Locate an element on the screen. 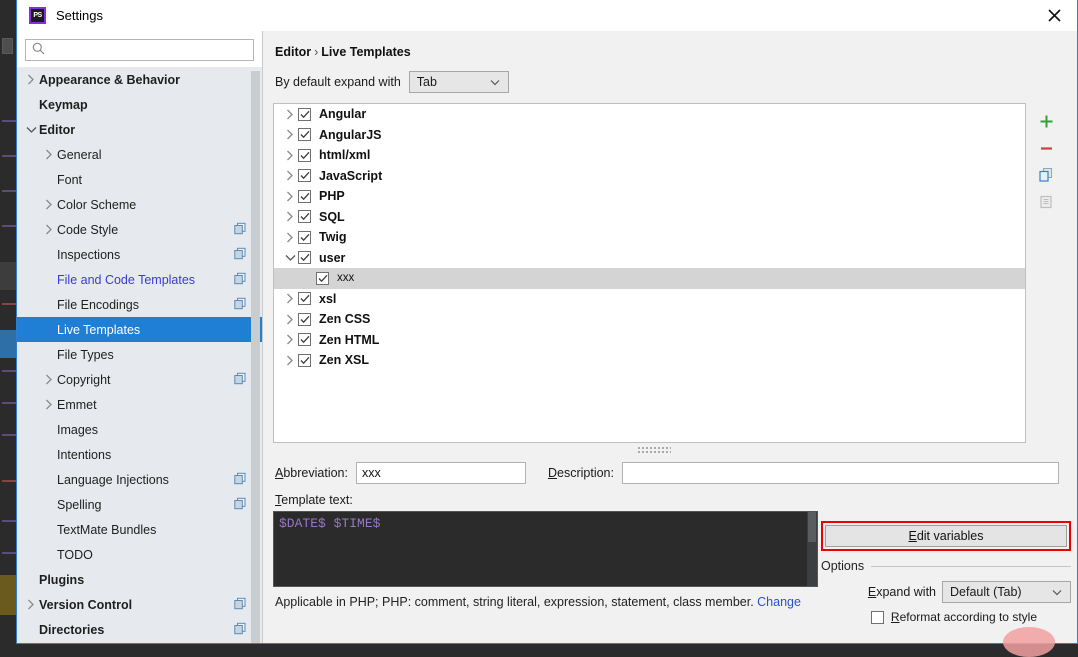 Image resolution: width=1078 pixels, height=657 pixels. close-icon is located at coordinates (1054, 15).